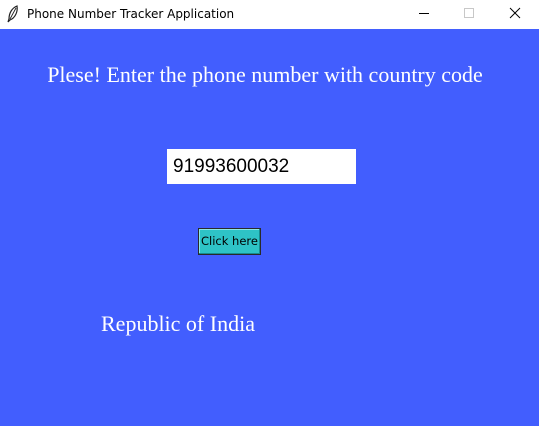  Describe the element at coordinates (229, 241) in the screenshot. I see `click-here-button: Click here` at that location.